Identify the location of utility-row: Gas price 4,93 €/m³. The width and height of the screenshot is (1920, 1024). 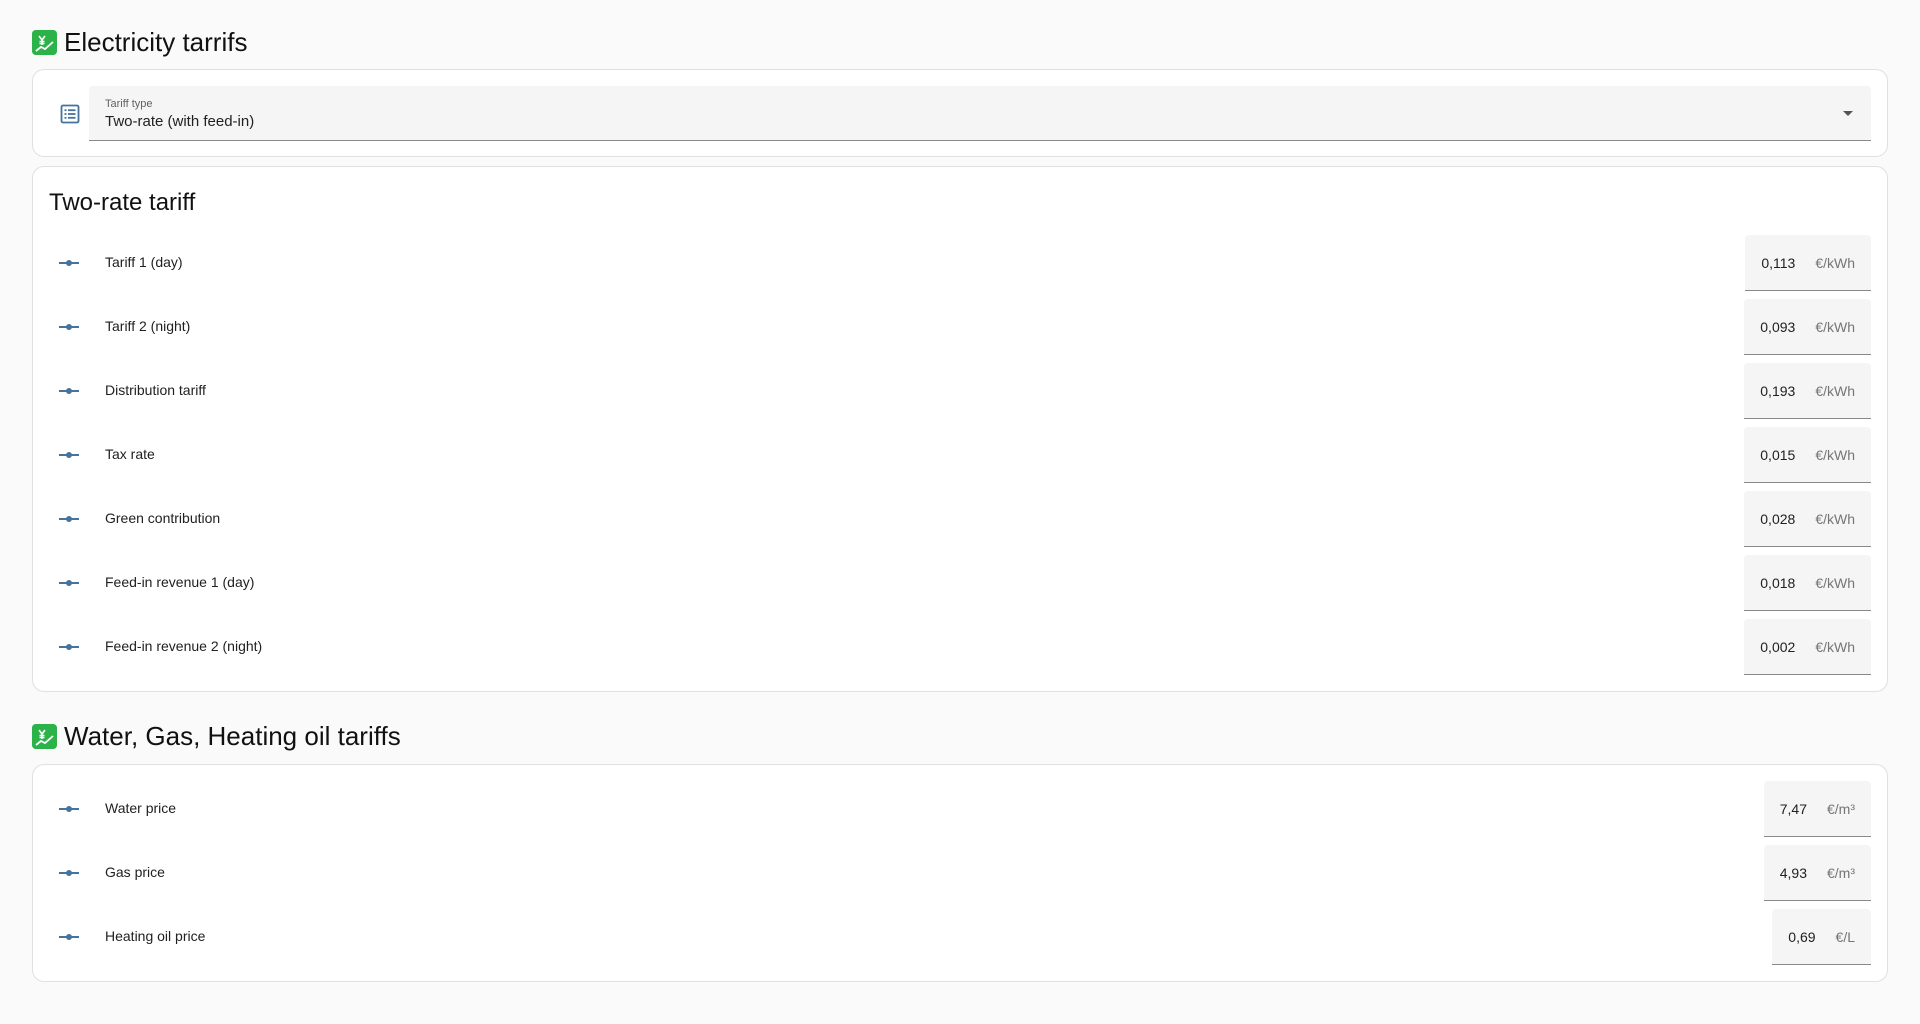
(960, 873).